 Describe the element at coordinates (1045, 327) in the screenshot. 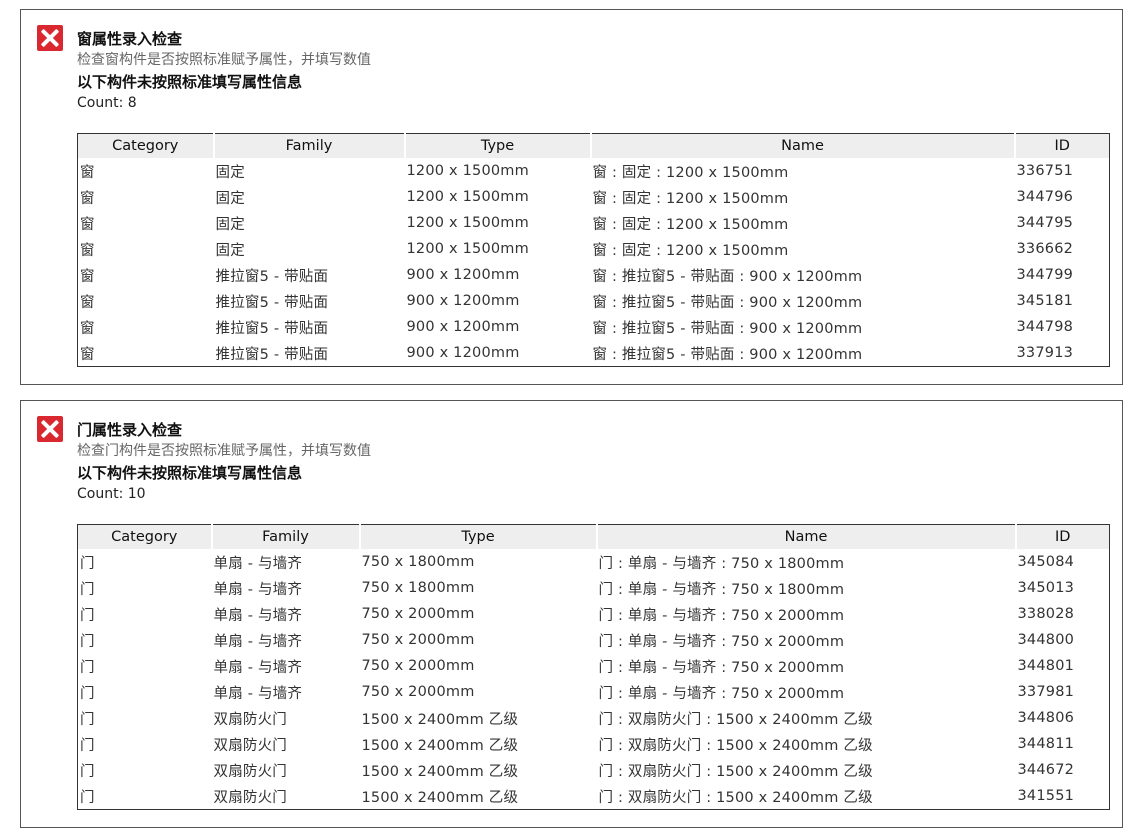

I see `cell-id: 344798` at that location.